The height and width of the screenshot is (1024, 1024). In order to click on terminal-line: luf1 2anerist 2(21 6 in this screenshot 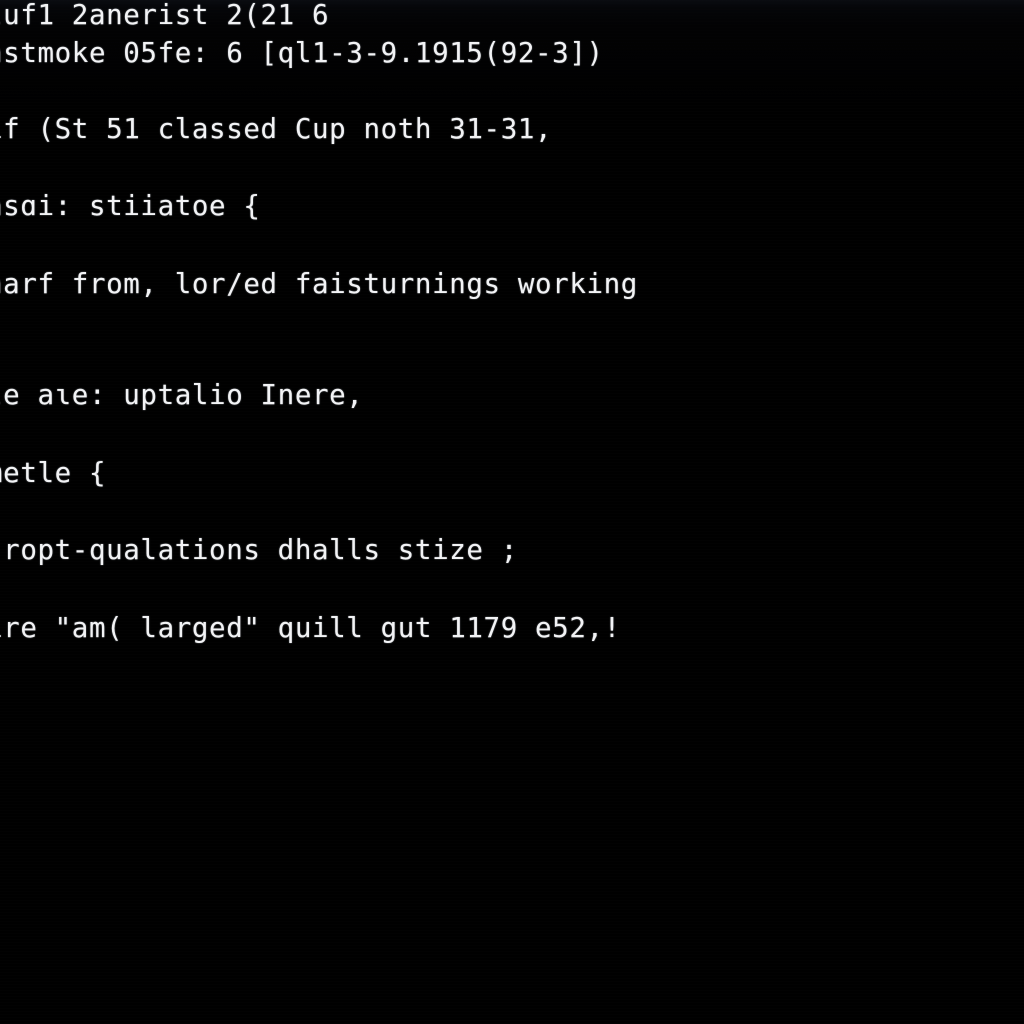, I will do `click(165, 15)`.